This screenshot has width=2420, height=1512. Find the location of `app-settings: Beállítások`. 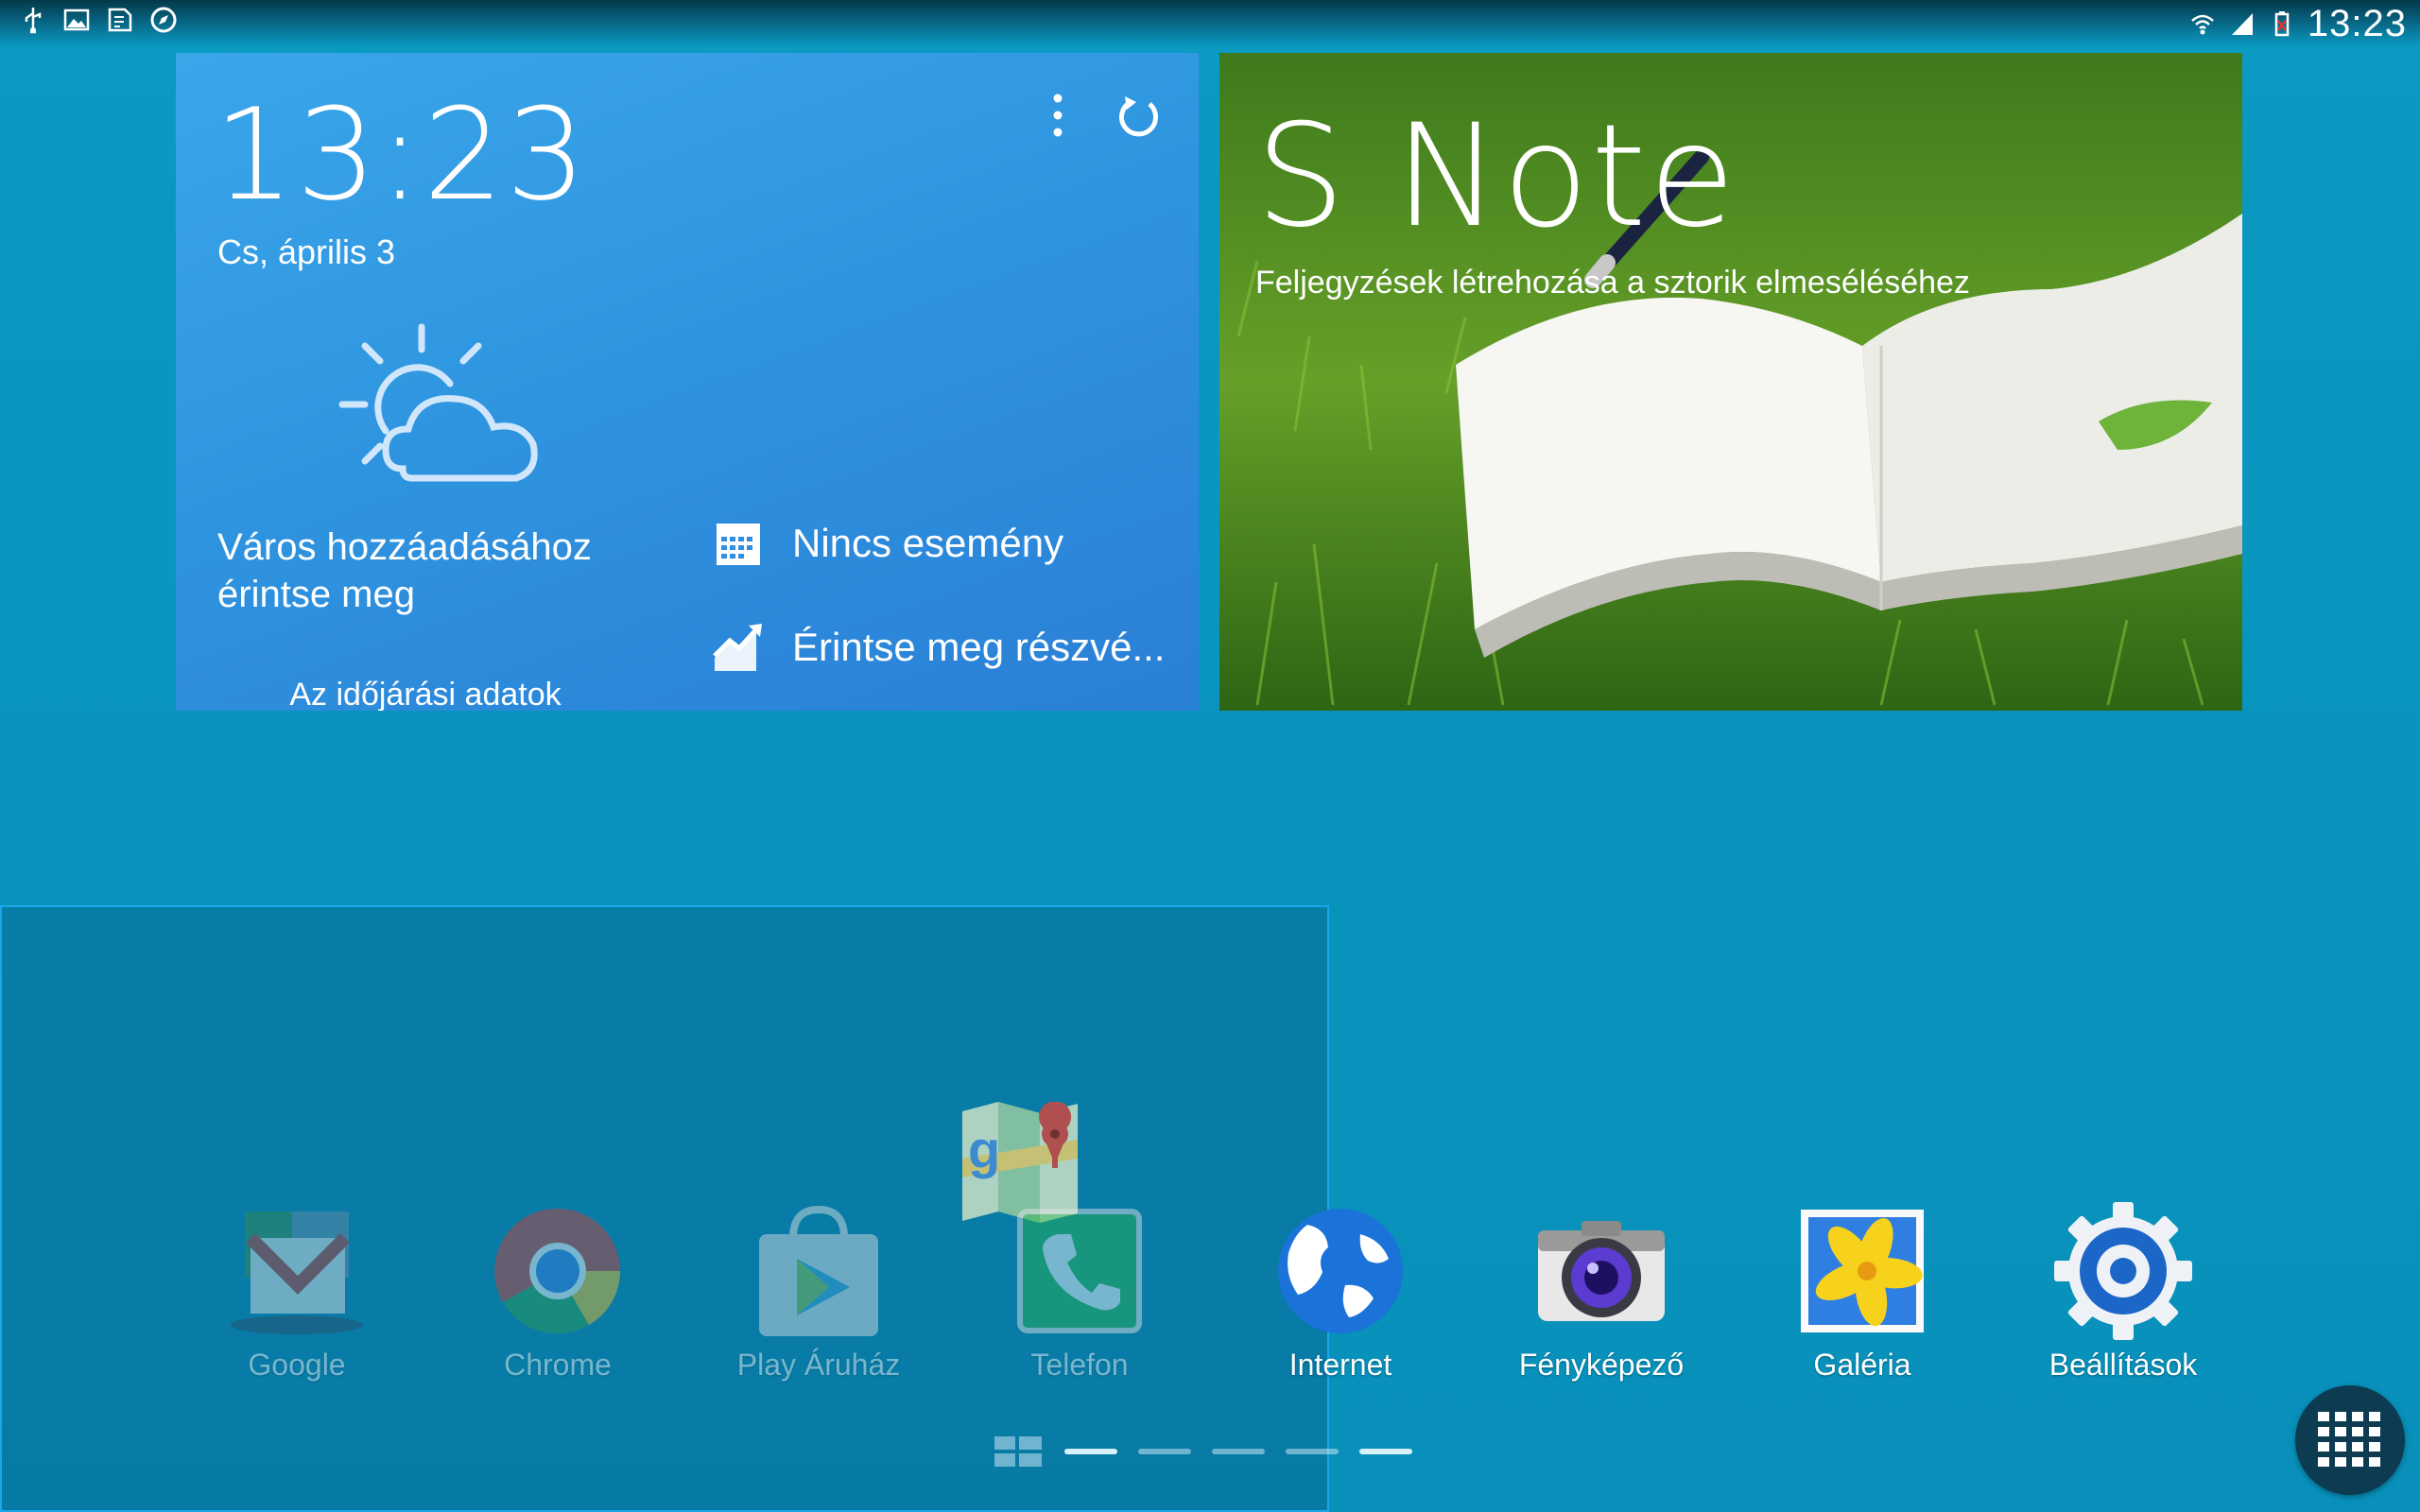

app-settings: Beállítások is located at coordinates (2124, 1291).